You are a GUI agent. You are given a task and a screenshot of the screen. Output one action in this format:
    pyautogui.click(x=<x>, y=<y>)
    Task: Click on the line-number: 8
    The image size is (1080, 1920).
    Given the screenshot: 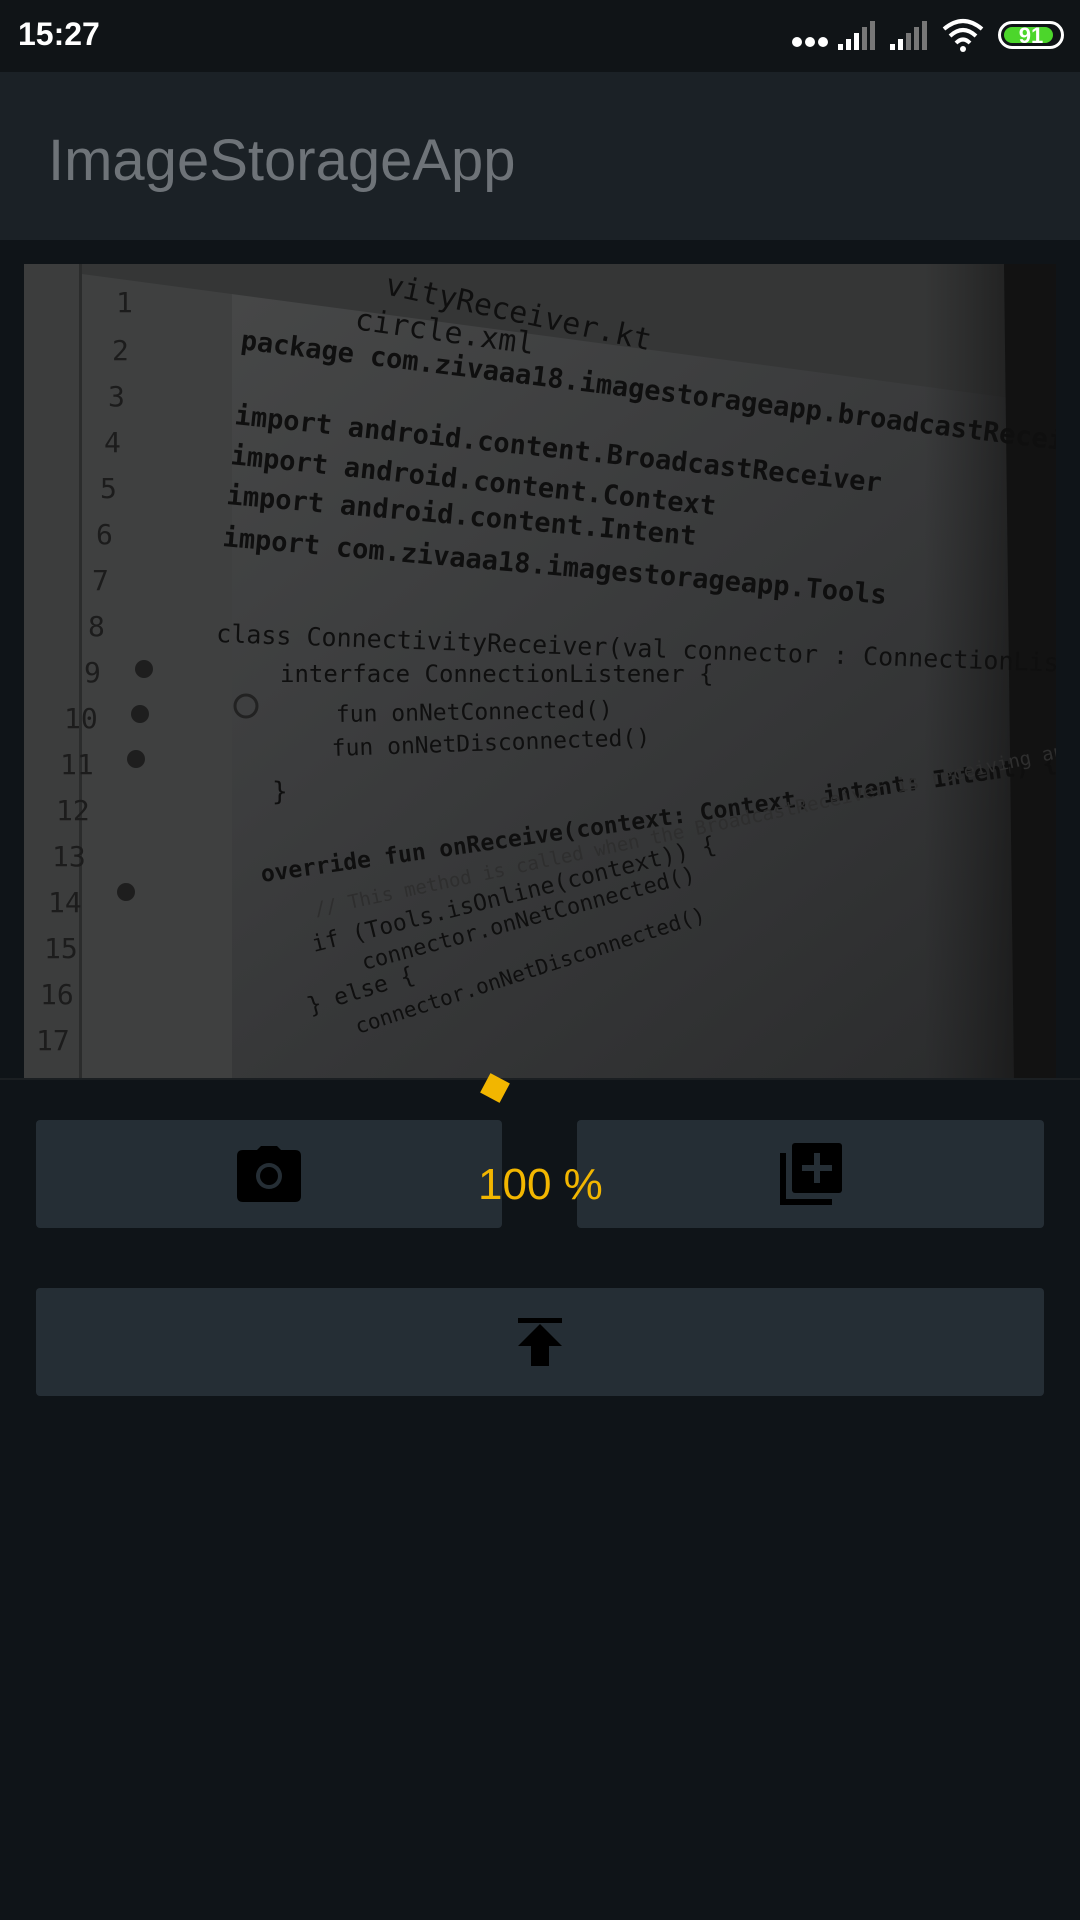 What is the action you would take?
    pyautogui.click(x=96, y=626)
    